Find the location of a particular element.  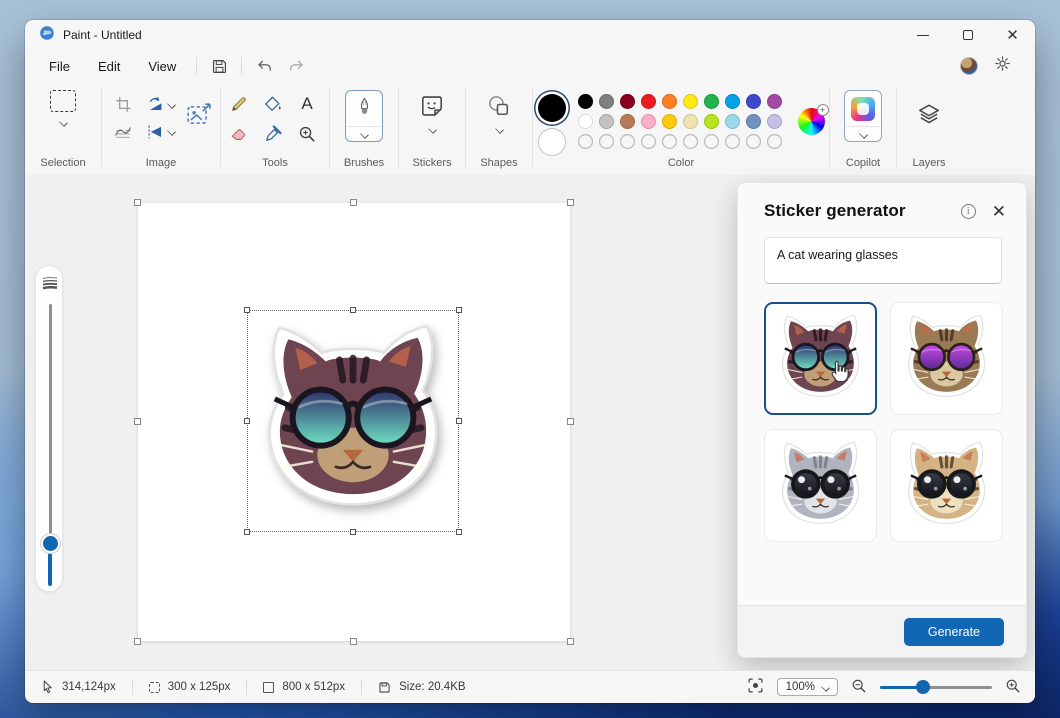

undo-button is located at coordinates (264, 66).